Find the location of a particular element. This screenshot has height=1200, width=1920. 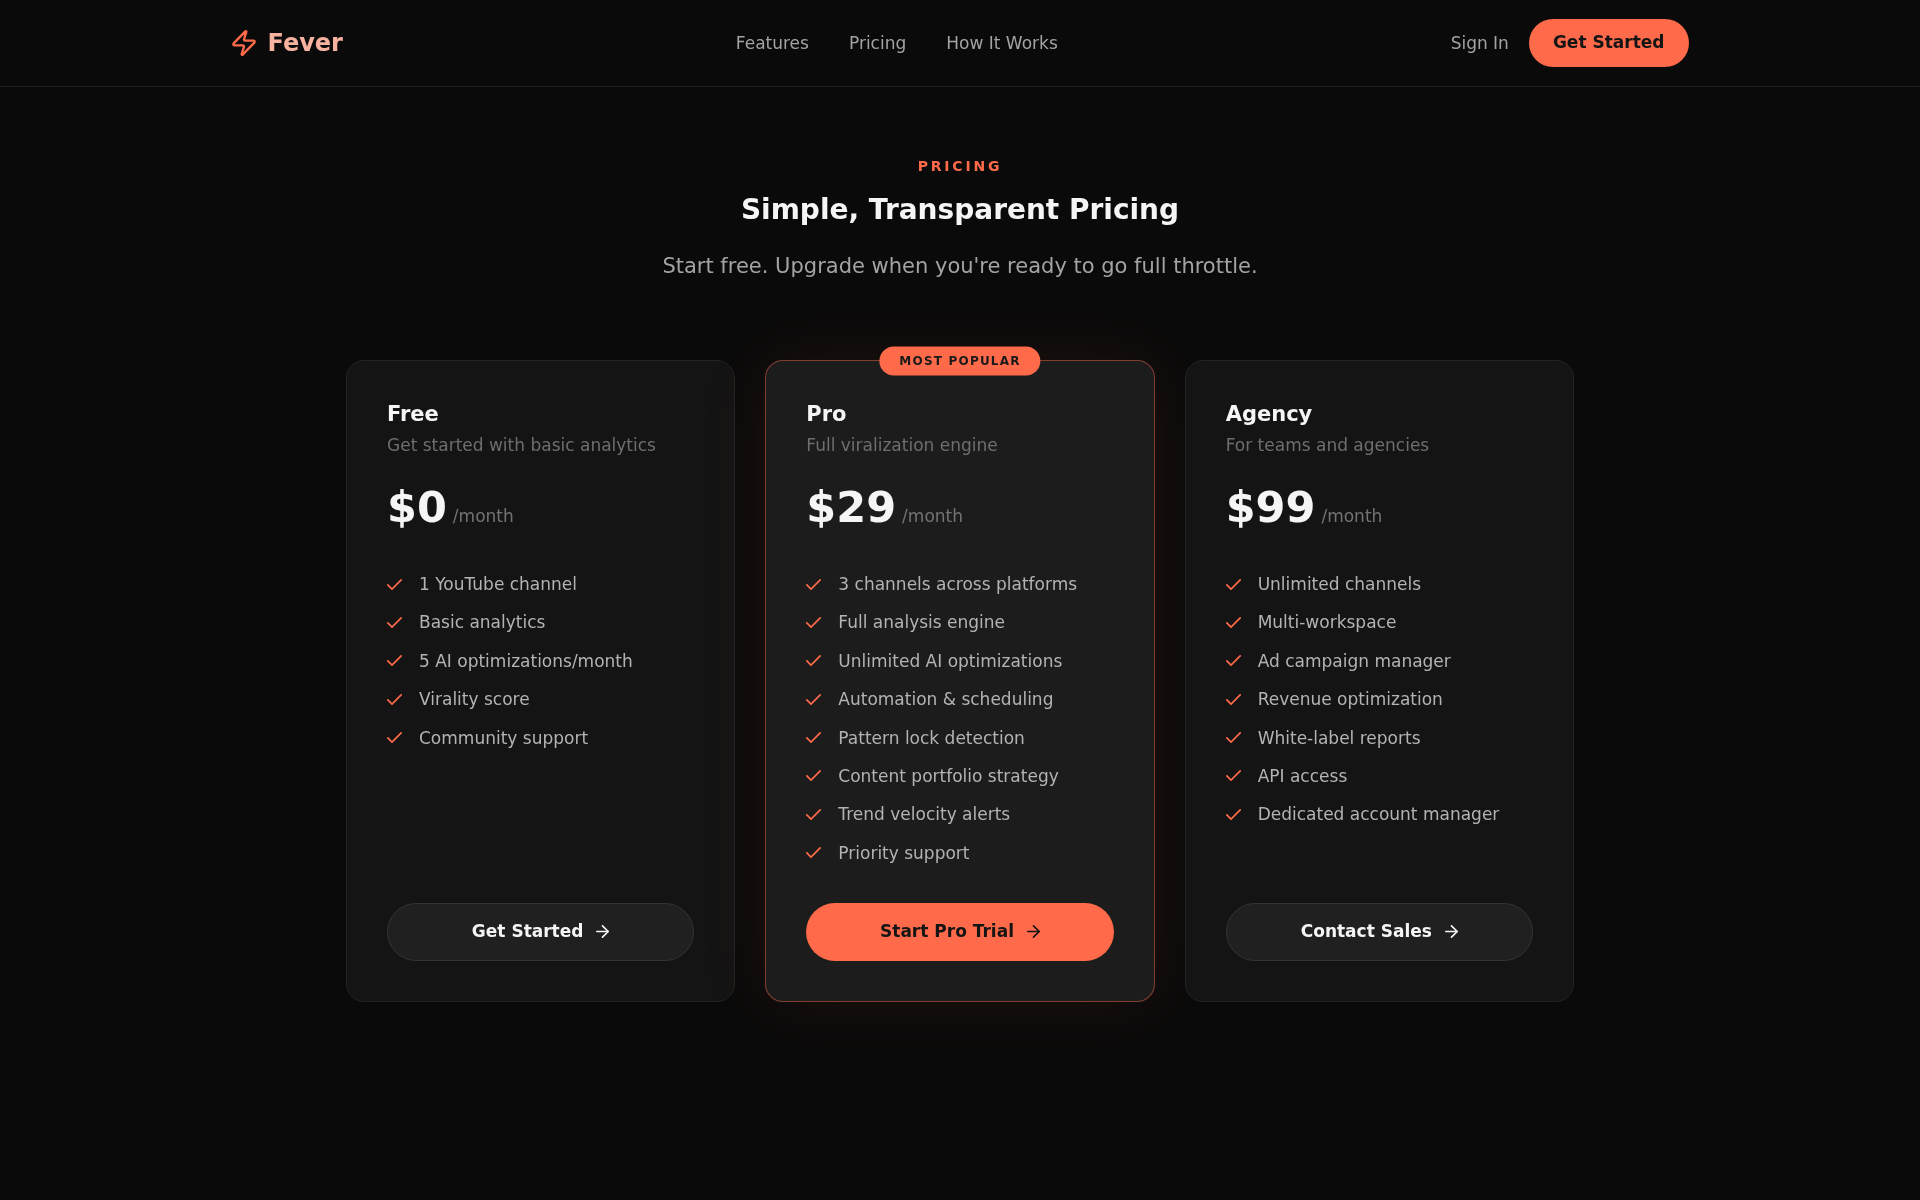

feature-text: API access is located at coordinates (1302, 776).